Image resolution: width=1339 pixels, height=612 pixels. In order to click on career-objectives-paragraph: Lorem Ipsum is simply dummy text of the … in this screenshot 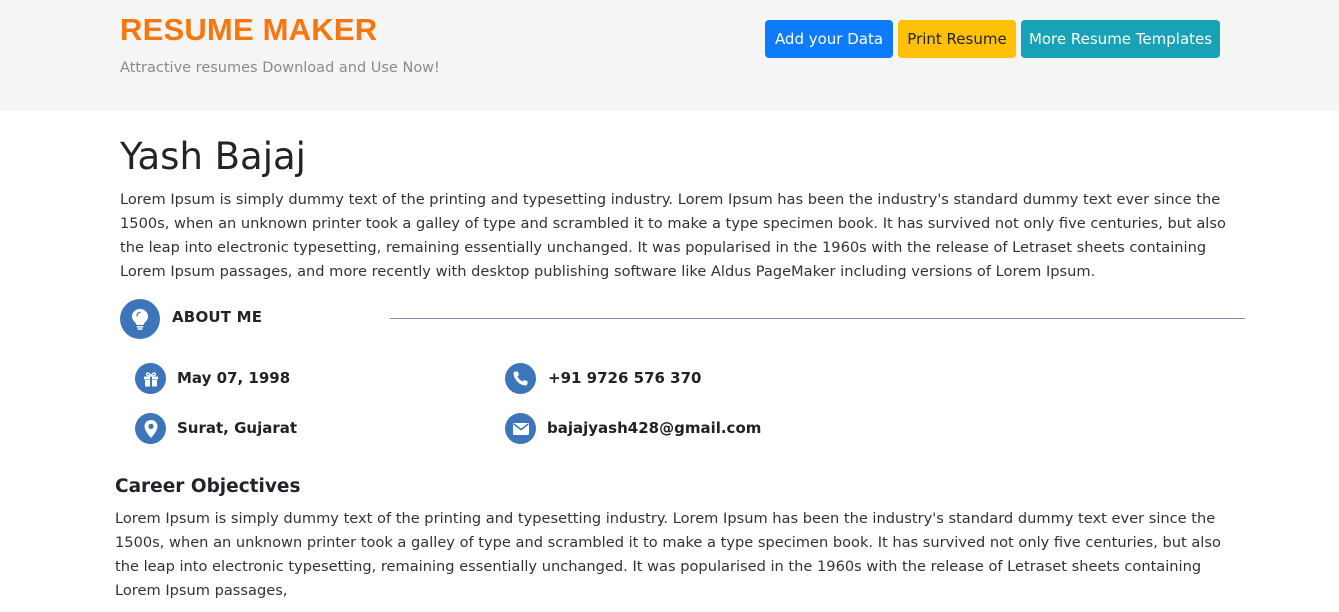, I will do `click(668, 554)`.